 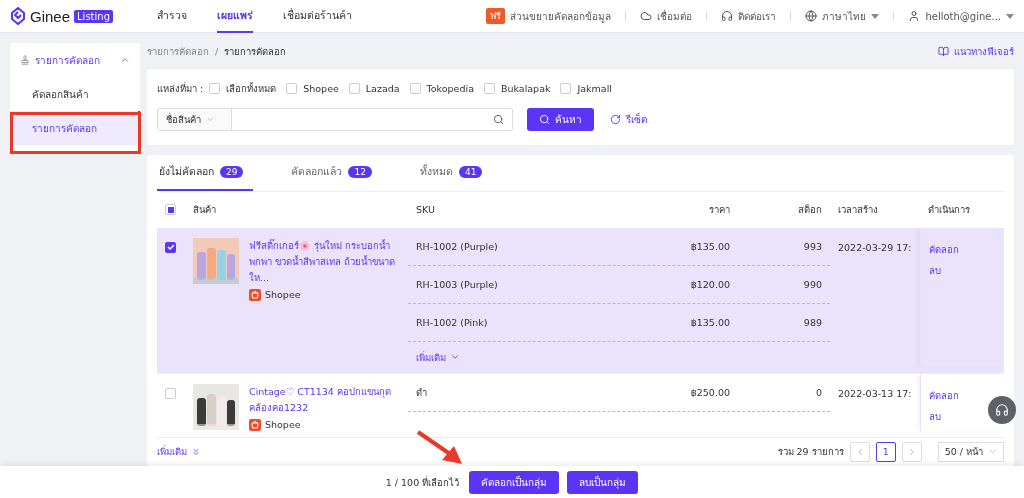 I want to click on price-cell-text: ฿250.00, so click(x=710, y=392).